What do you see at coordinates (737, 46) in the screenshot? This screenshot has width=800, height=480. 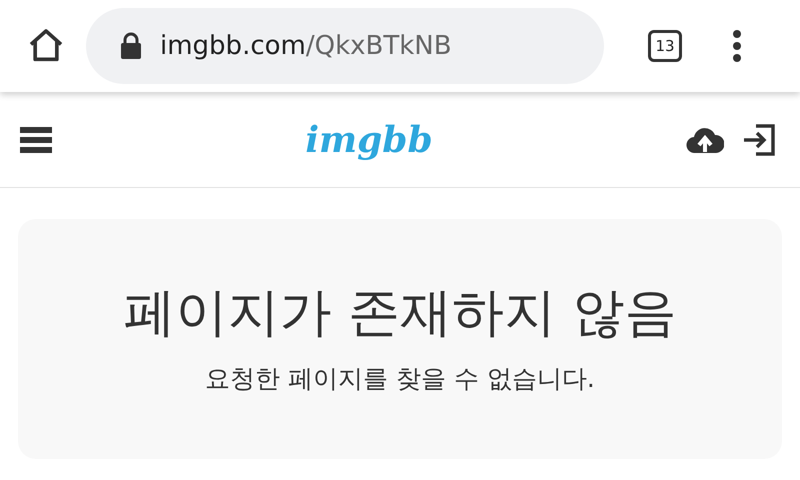 I see `more-options-icon` at bounding box center [737, 46].